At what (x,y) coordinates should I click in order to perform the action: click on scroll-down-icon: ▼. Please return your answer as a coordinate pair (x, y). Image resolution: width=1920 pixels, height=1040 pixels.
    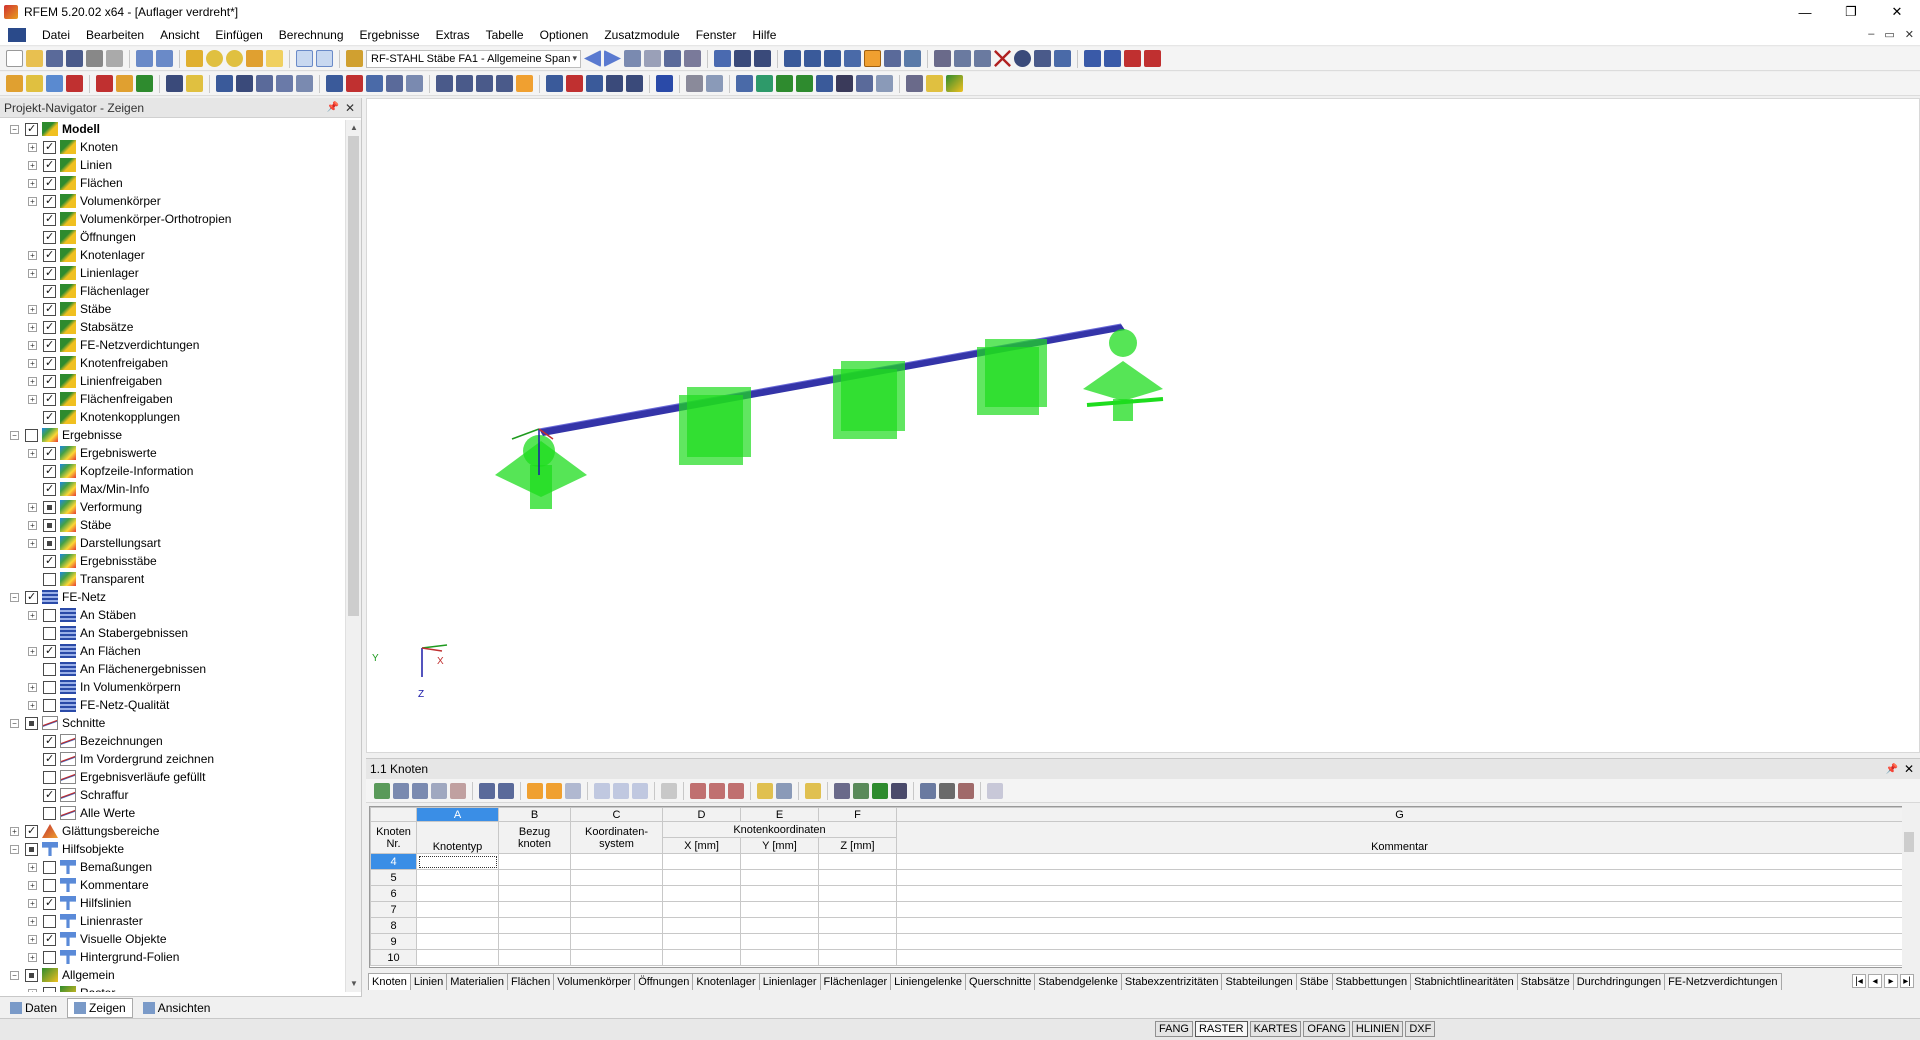
    Looking at the image, I should click on (354, 984).